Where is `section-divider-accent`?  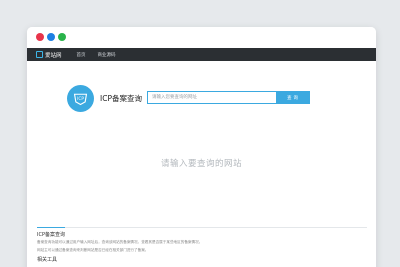 section-divider-accent is located at coordinates (51, 227).